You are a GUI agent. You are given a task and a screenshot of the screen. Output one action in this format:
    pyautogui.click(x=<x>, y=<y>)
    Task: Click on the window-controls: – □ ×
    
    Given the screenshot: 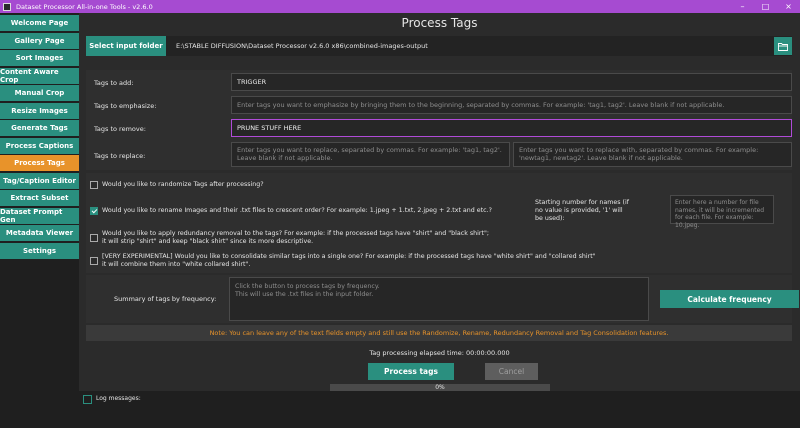 What is the action you would take?
    pyautogui.click(x=765, y=6)
    